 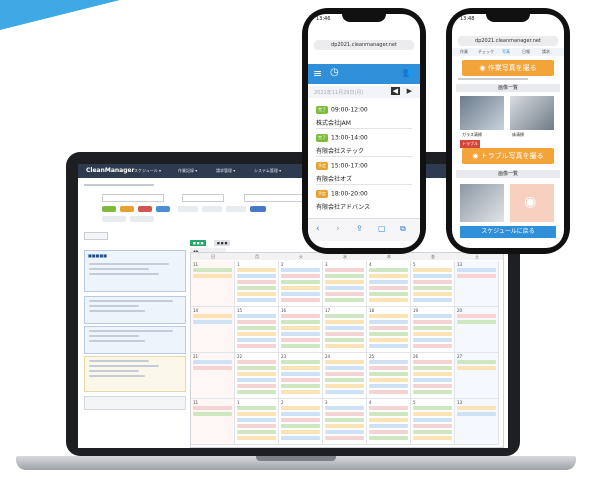 I want to click on calendar-day-cell: 18, so click(x=389, y=330).